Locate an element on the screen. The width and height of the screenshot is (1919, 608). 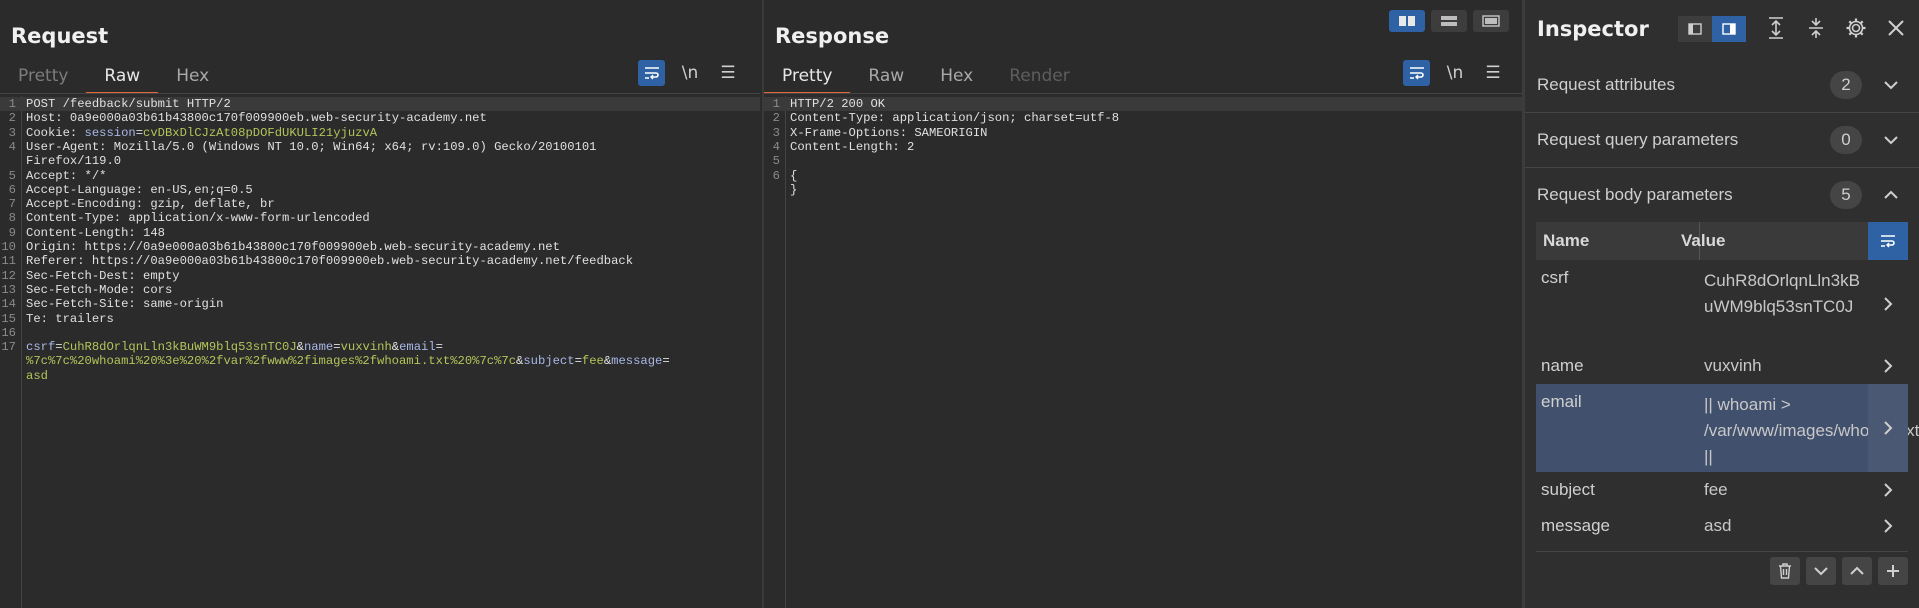
line-text: X-Frame-Options: SAMEORIGIN is located at coordinates (888, 133).